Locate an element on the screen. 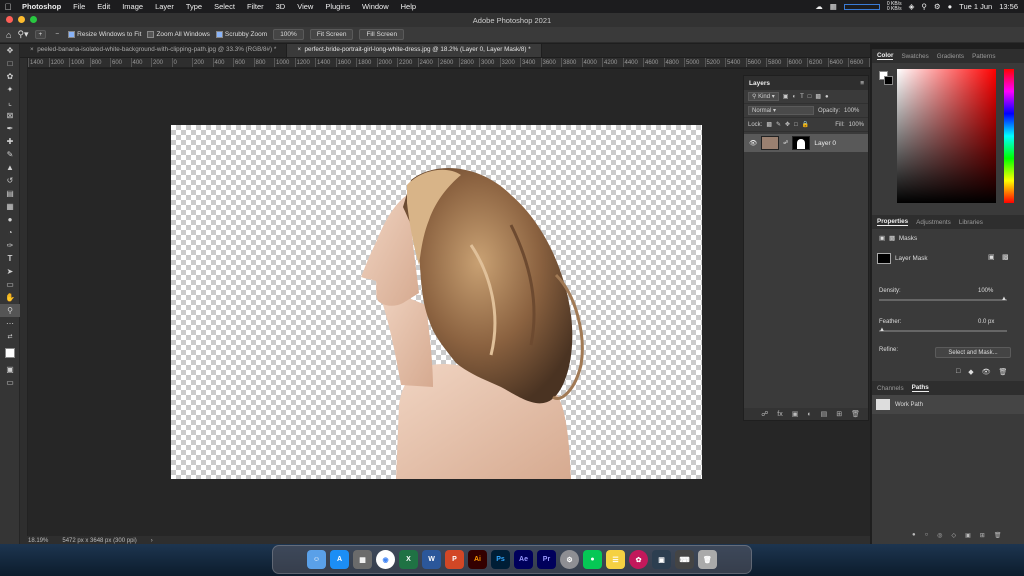 This screenshot has width=1024, height=576. keyboard-icon: ⌨ is located at coordinates (684, 559).